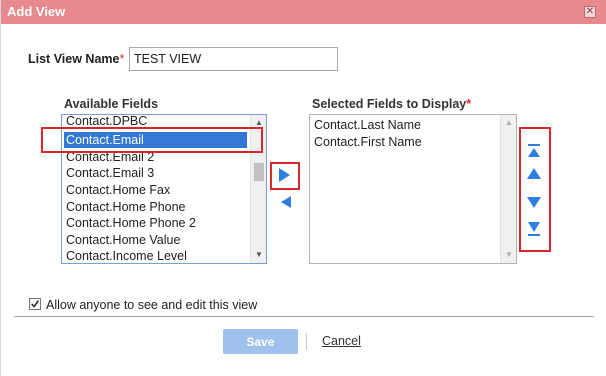 Image resolution: width=606 pixels, height=376 pixels. I want to click on list-item: Contact.Home Value, so click(123, 240).